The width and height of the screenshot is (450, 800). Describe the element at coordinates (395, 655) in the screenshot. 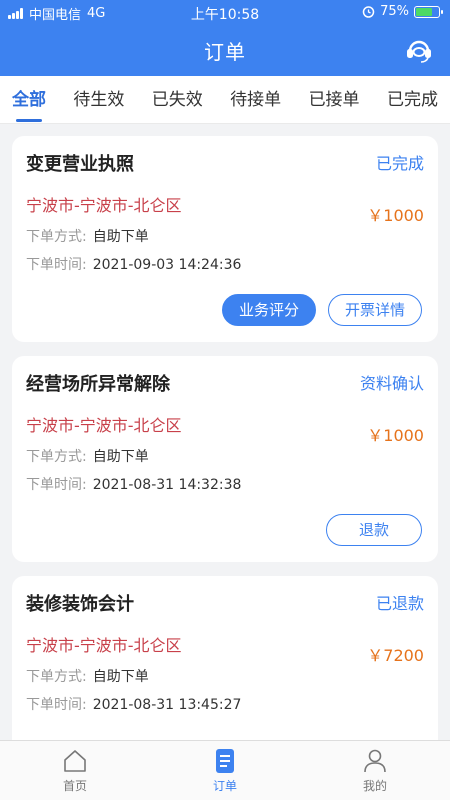

I see `order-price: ￥7200` at that location.